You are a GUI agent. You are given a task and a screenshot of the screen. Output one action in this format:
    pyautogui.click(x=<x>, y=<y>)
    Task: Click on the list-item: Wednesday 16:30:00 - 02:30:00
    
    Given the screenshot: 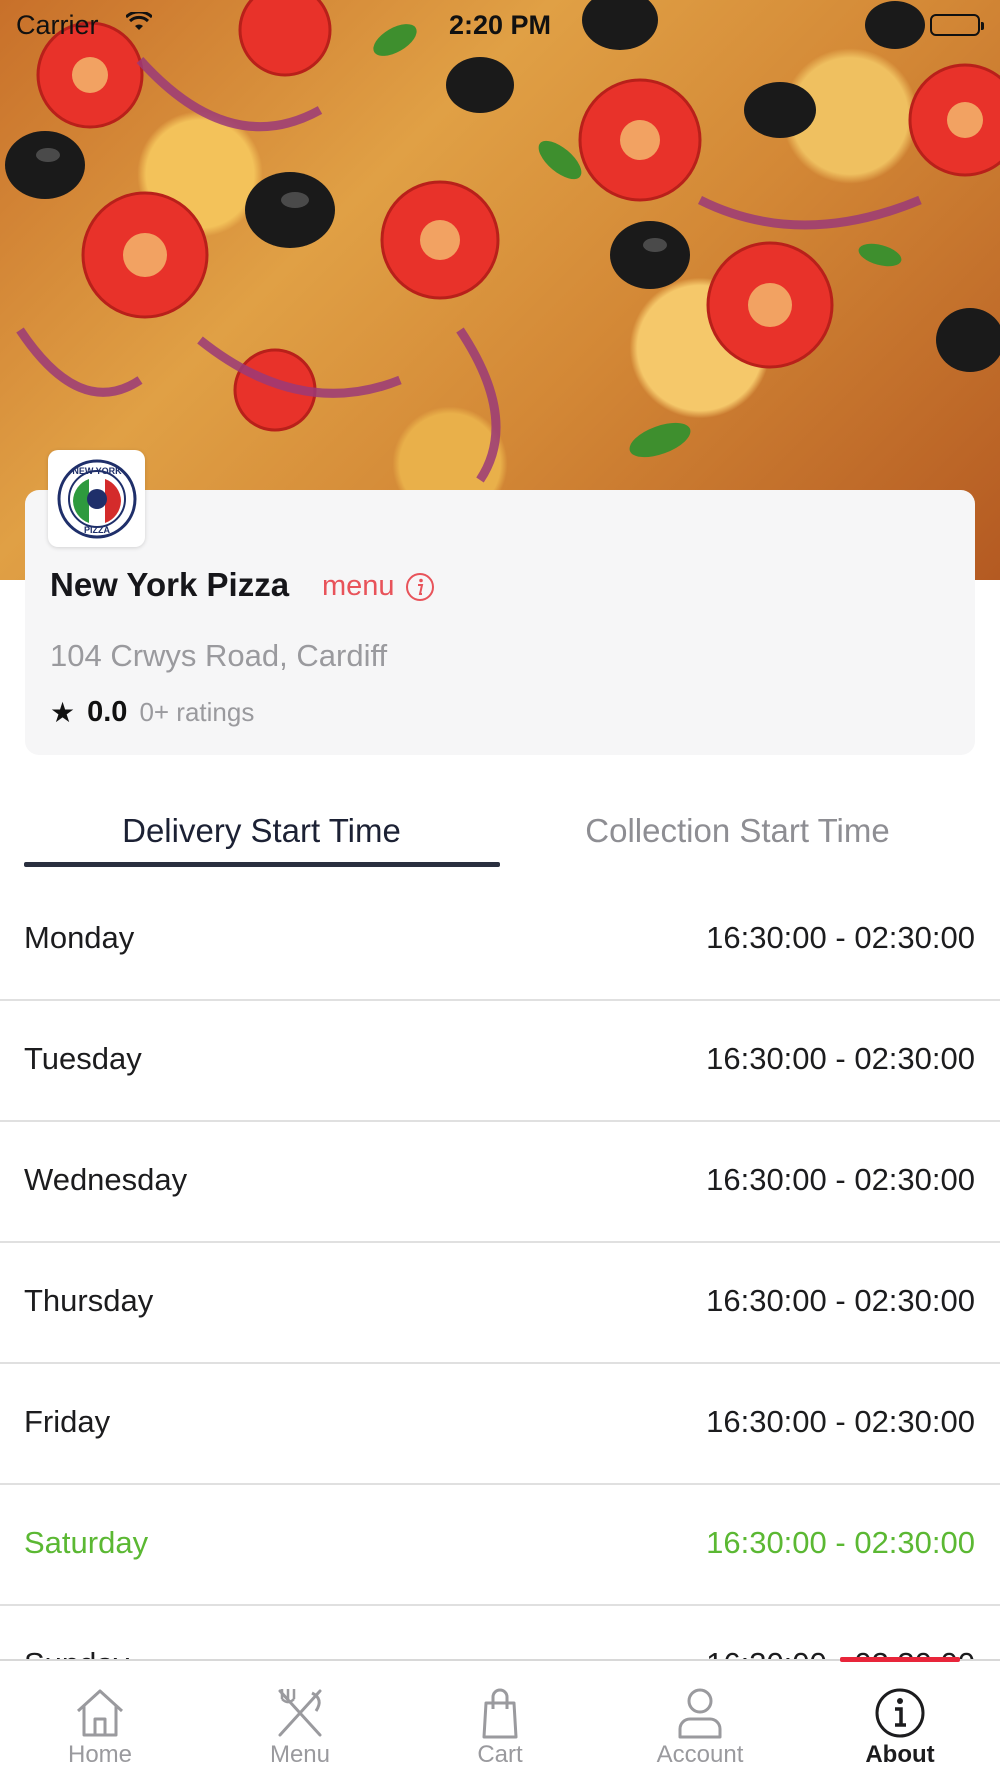 What is the action you would take?
    pyautogui.click(x=500, y=1182)
    